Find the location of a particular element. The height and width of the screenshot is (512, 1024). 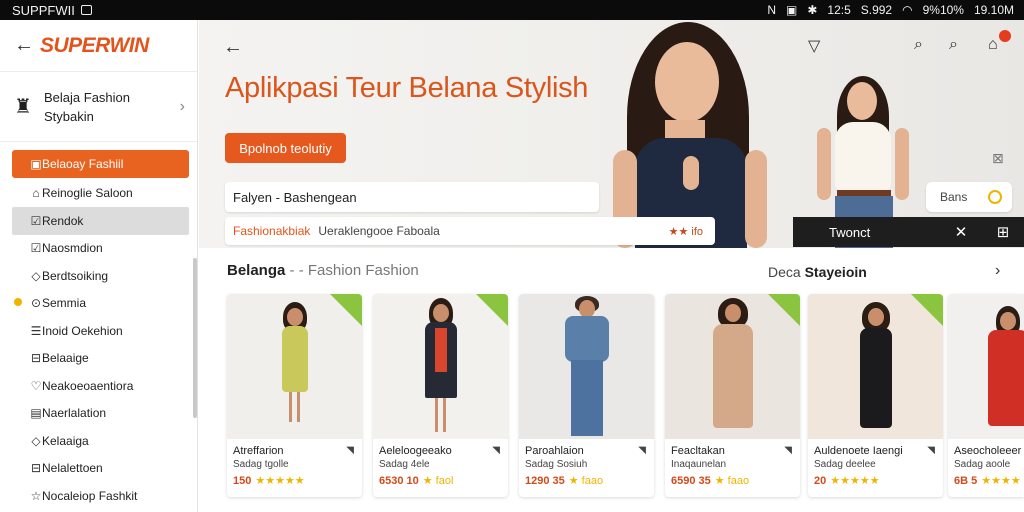

sidebar-item-label: Nelalettoen is located at coordinates (72, 468).